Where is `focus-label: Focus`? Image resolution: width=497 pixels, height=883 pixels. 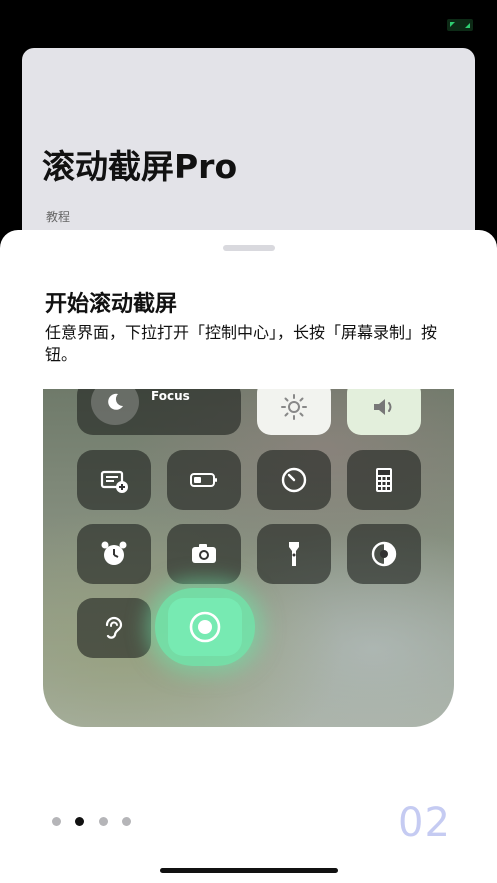
focus-label: Focus is located at coordinates (170, 396).